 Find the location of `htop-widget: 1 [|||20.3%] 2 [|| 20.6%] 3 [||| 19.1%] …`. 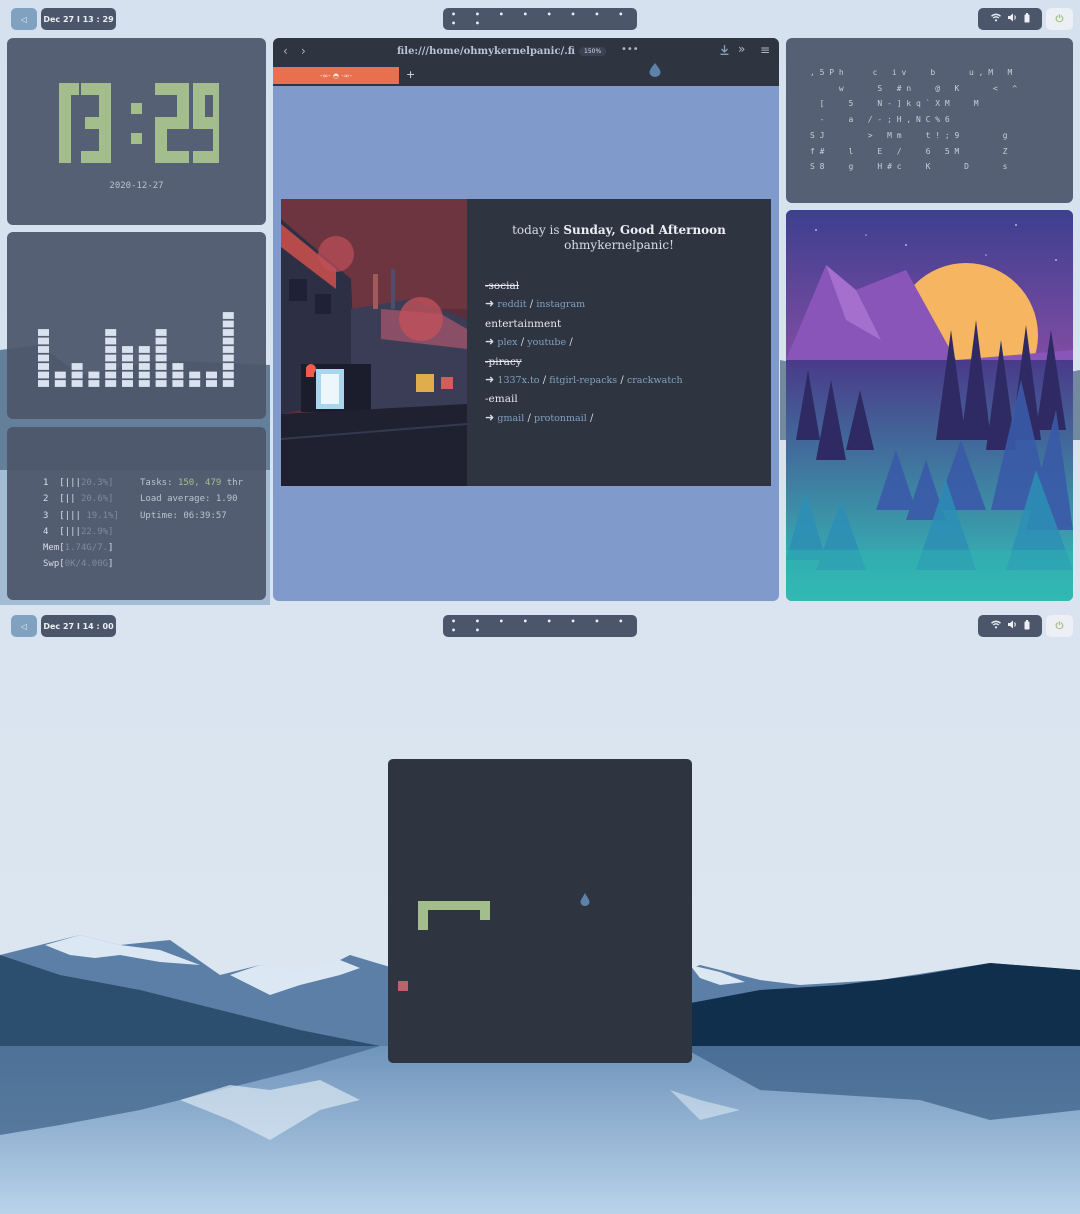

htop-widget: 1 [|||20.3%] 2 [|| 20.6%] 3 [||| 19.1%] … is located at coordinates (136, 513).